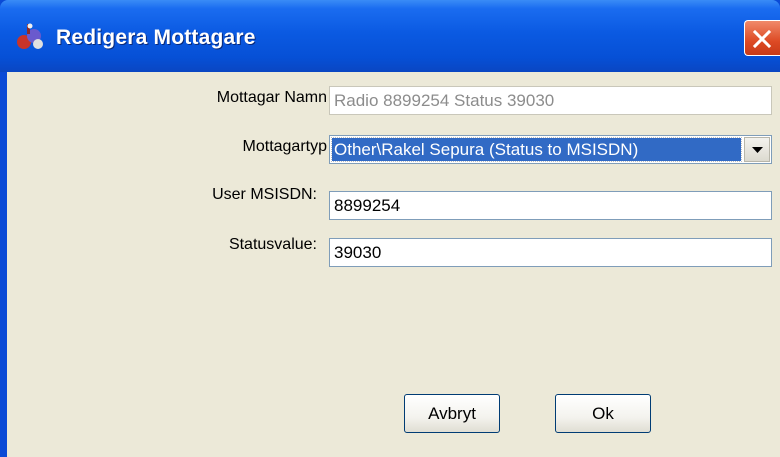 Image resolution: width=780 pixels, height=457 pixels. Describe the element at coordinates (452, 413) in the screenshot. I see `cancel-button: Avbryt` at that location.